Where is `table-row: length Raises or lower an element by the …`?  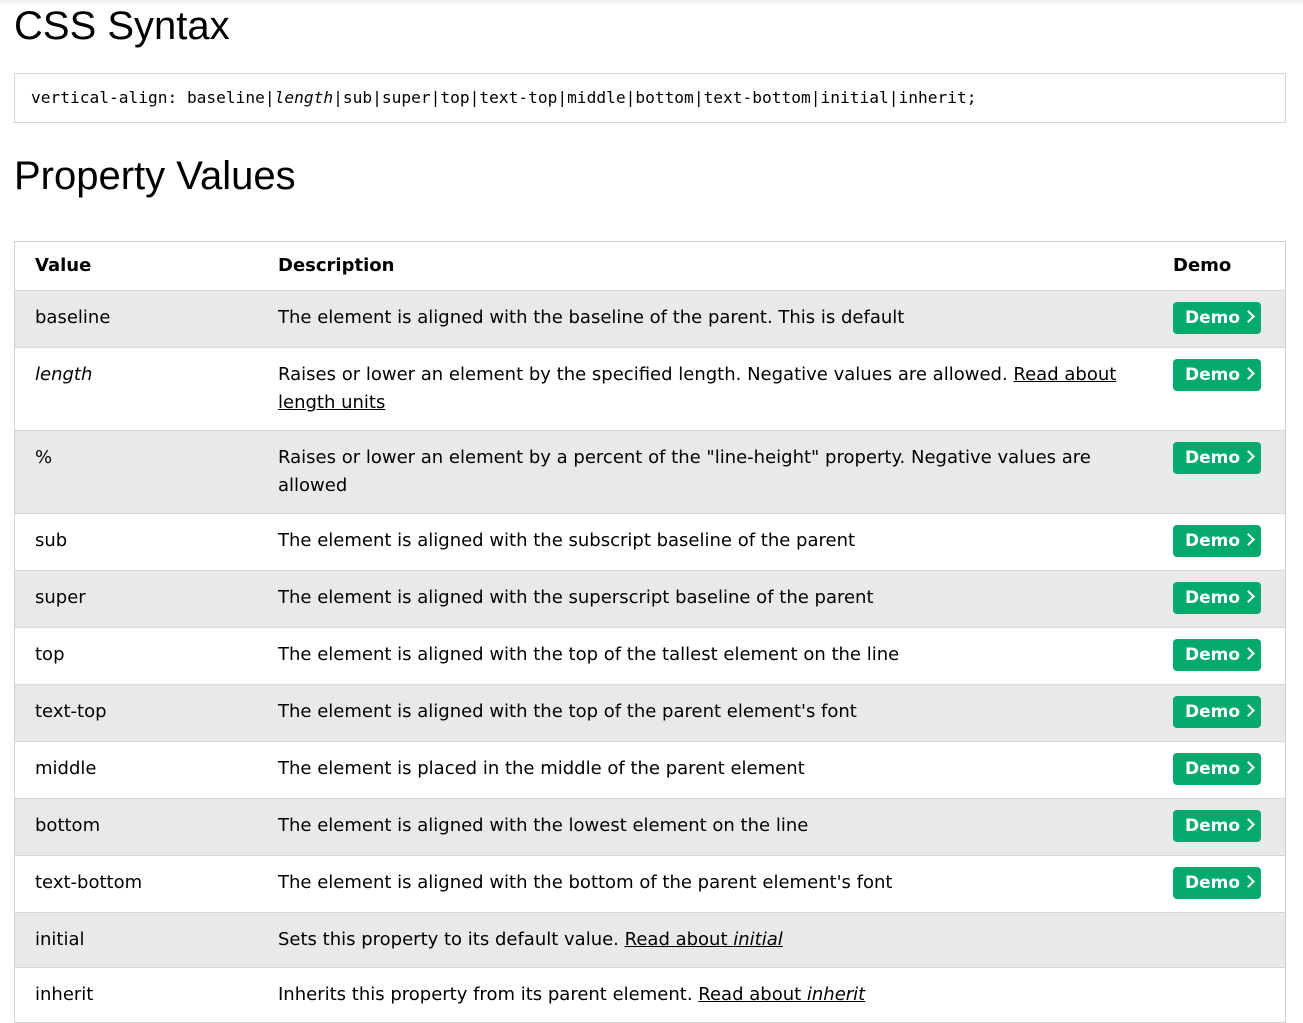
table-row: length Raises or lower an element by the … is located at coordinates (650, 389).